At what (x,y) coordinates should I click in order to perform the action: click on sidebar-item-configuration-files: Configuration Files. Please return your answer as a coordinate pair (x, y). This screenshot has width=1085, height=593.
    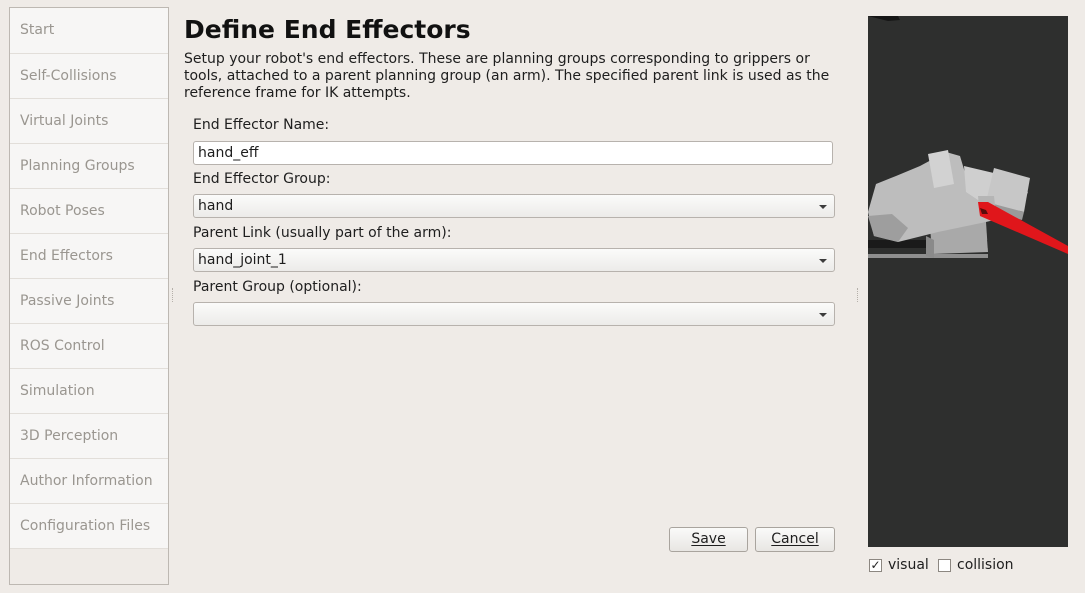
    Looking at the image, I should click on (89, 526).